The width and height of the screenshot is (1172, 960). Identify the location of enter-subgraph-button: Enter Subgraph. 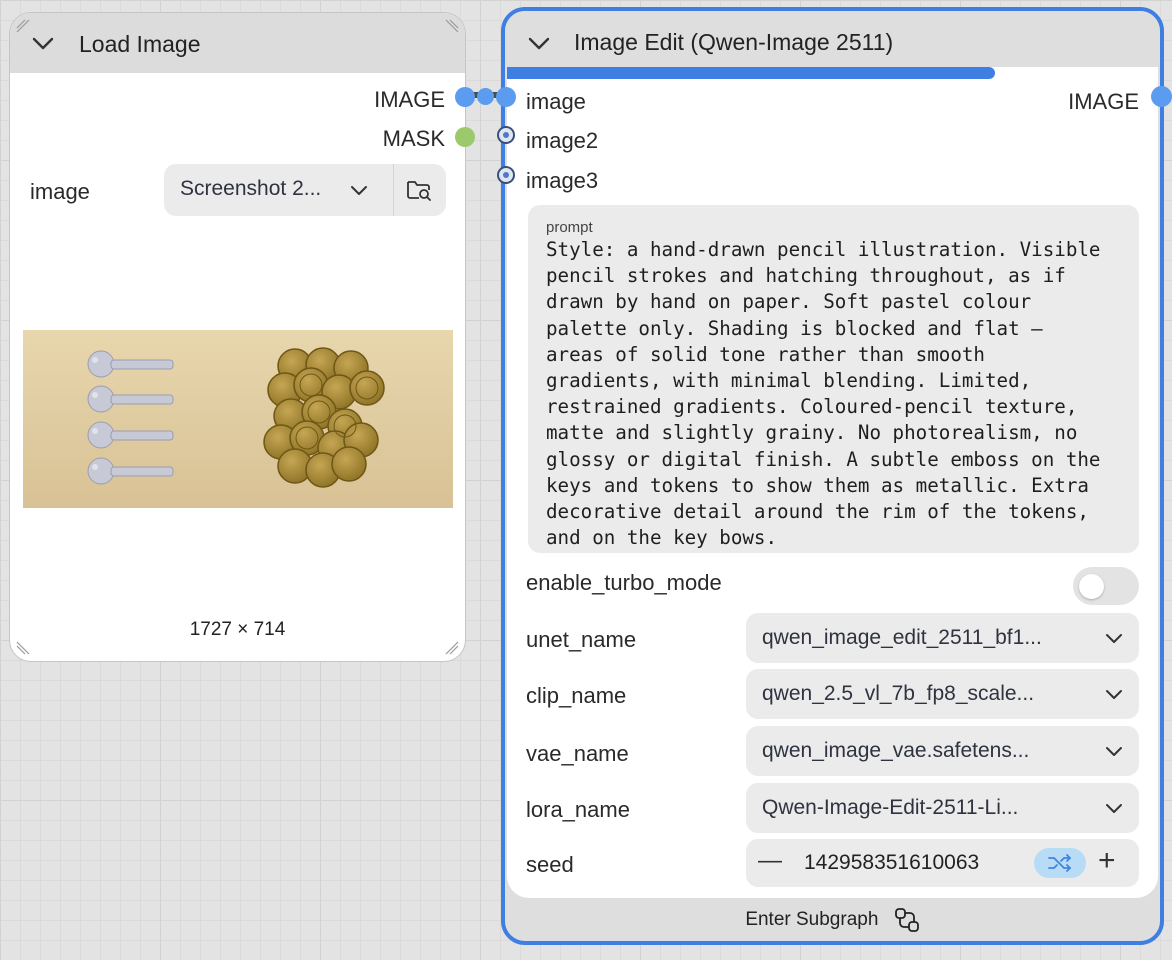
(832, 920).